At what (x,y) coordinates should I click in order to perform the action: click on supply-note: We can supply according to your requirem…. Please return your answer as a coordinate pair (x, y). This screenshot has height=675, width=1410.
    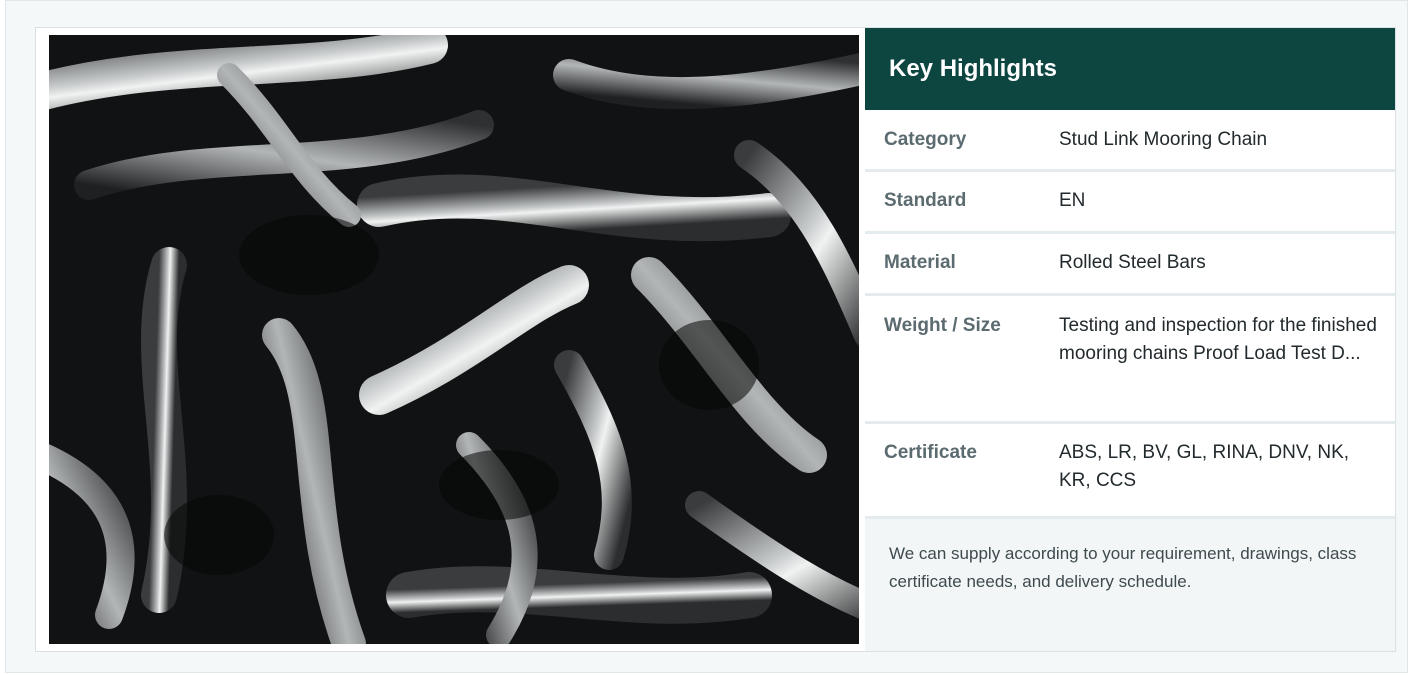
    Looking at the image, I should click on (1130, 585).